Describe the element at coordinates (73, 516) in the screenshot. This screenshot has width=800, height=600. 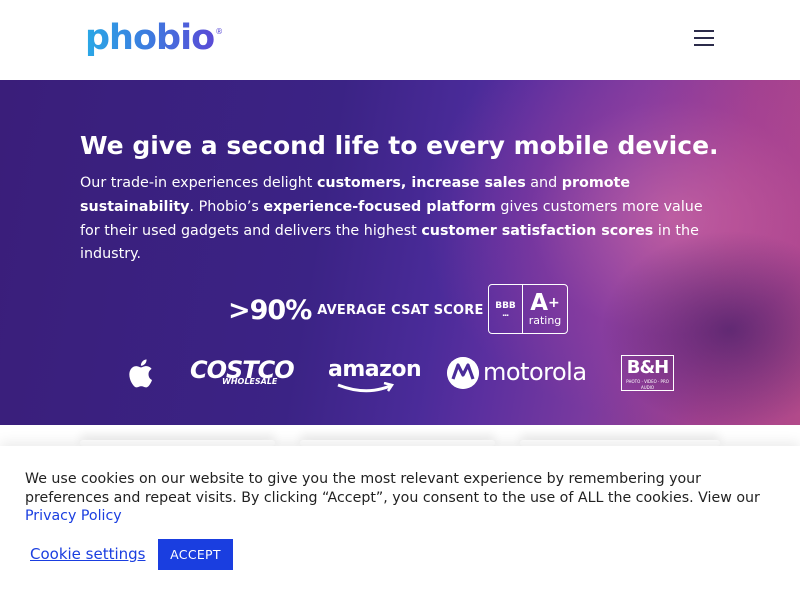
I see `privacy-policy-link: Privacy Policy` at that location.